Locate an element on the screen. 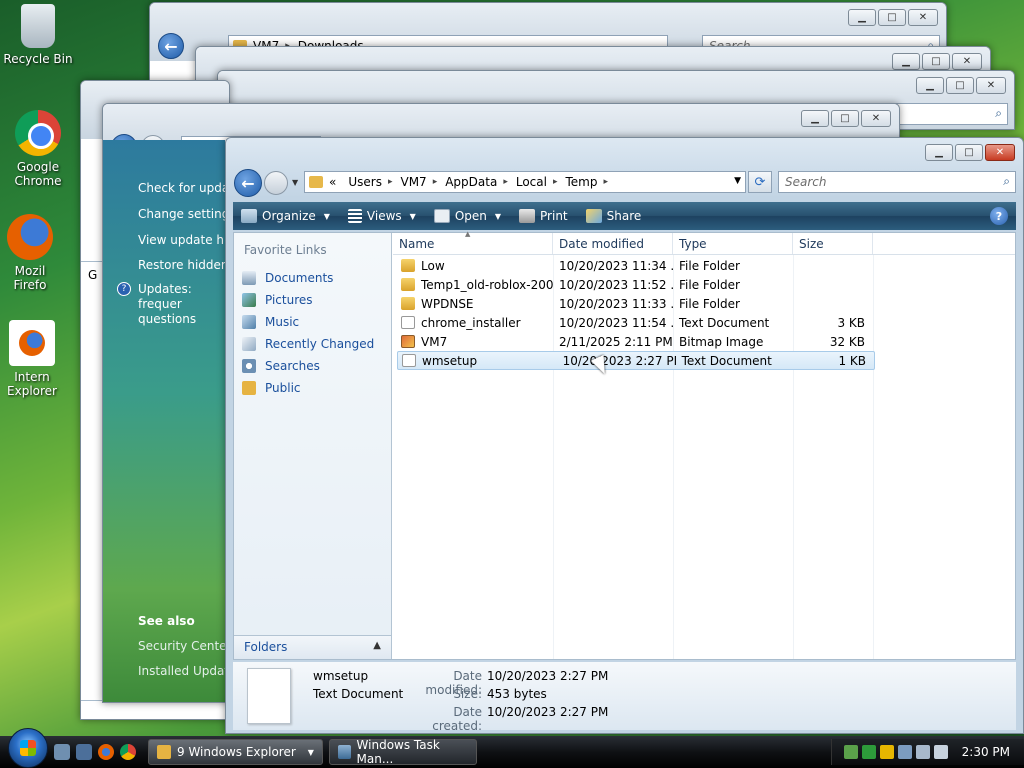  nav-pictures: Pictures is located at coordinates (312, 300).